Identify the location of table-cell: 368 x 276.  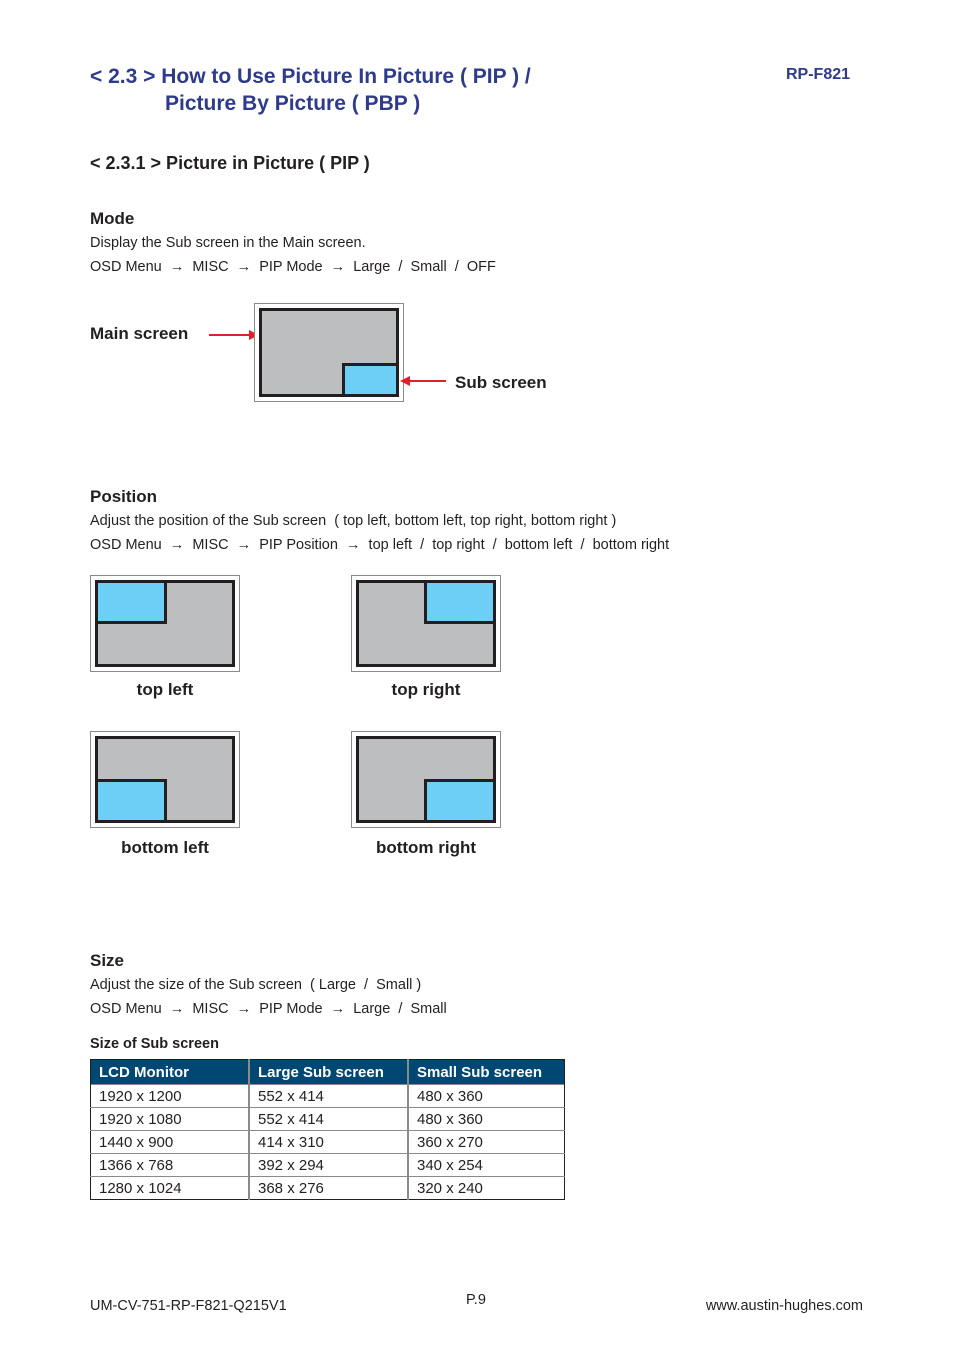
(328, 1188).